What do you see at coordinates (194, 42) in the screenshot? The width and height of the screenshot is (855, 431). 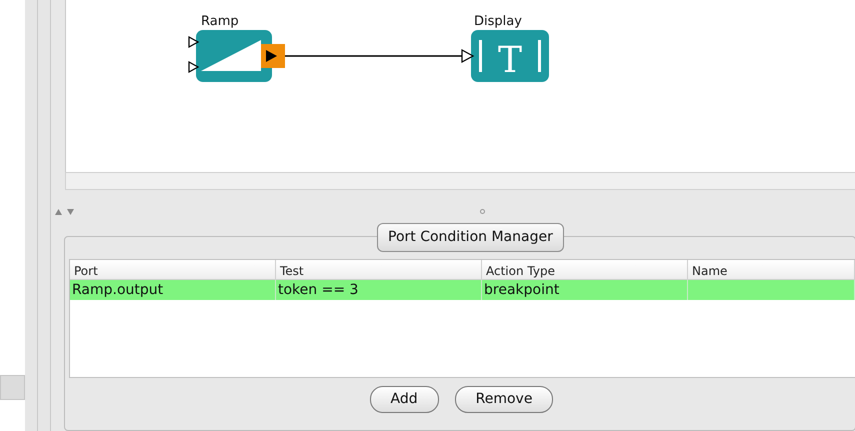 I see `input-port-icon` at bounding box center [194, 42].